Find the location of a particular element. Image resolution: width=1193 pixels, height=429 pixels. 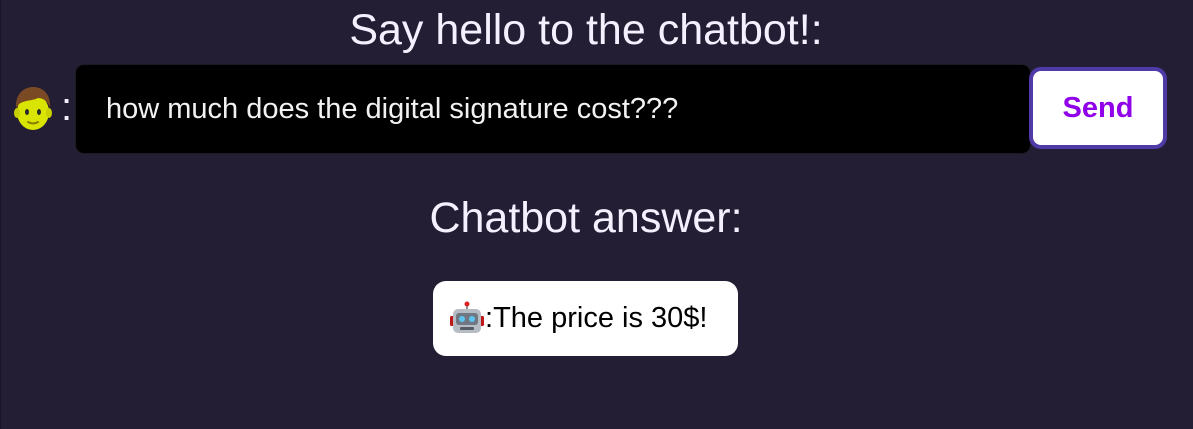

answer-bubble: : The price is 30$! is located at coordinates (585, 318).